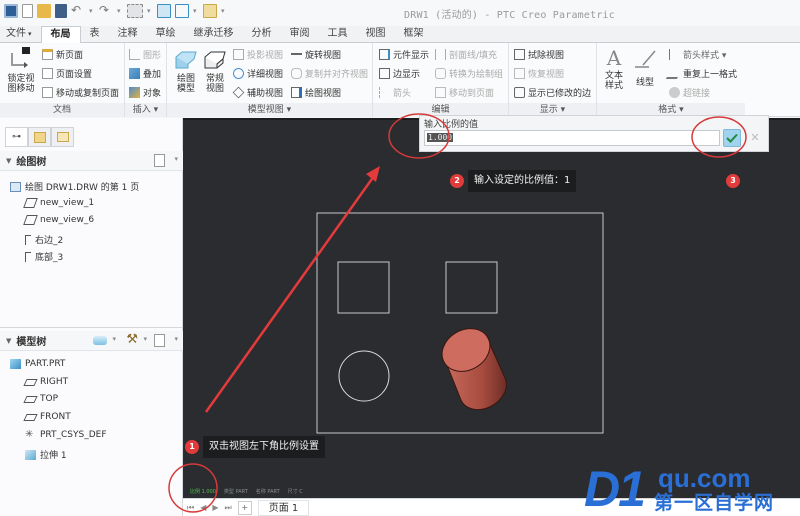 This screenshot has height=516, width=800. I want to click on first-page-icon: ⏮, so click(190, 508).